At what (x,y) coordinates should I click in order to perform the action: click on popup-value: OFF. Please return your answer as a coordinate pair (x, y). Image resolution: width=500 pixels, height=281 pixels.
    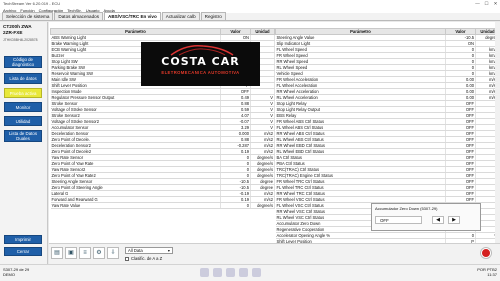
    Looking at the image, I should click on (398, 220).